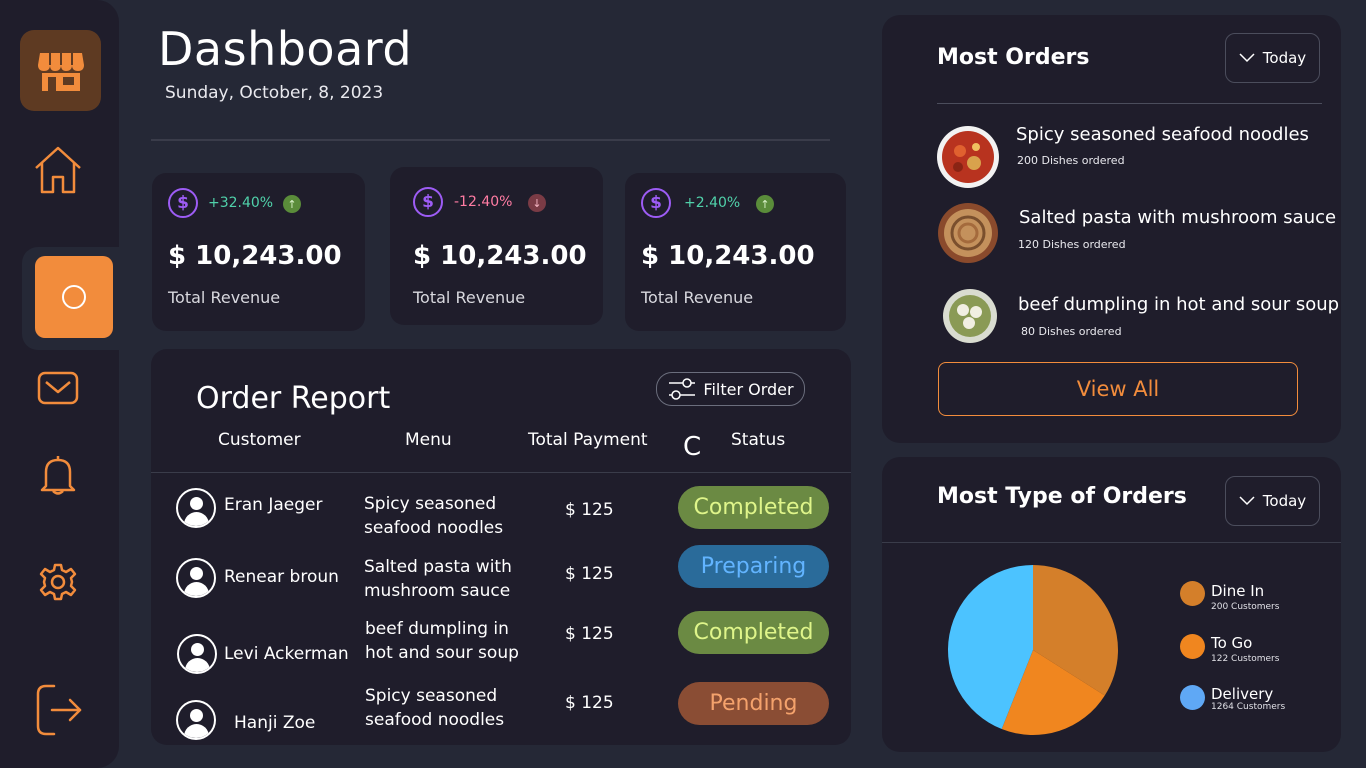 The width and height of the screenshot is (1366, 768). I want to click on stat-card-2: $ -12.40% ↓ $ 10,243.00 Total Revenue, so click(496, 246).